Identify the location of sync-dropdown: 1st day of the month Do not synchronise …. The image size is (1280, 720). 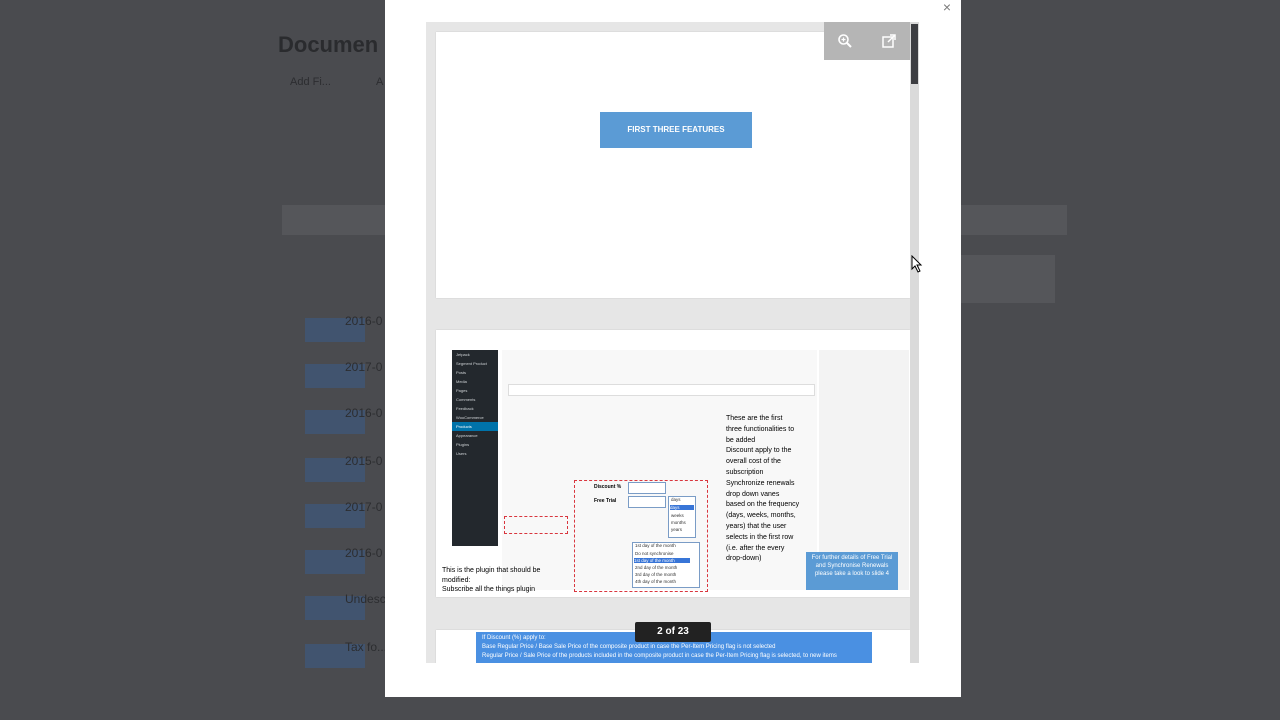
(666, 565).